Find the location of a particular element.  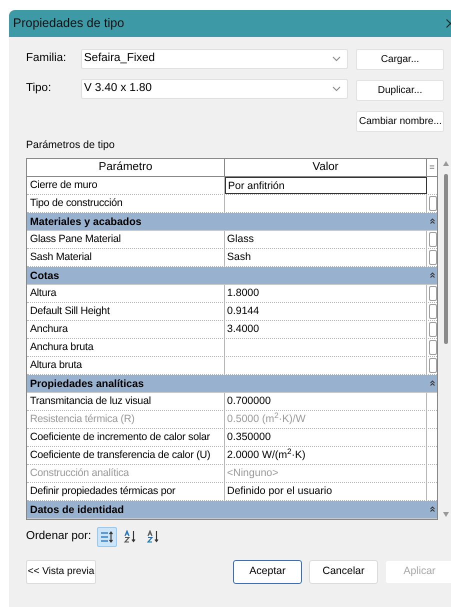

parameter-value: 2.0000 W/(m$^{2}$·K) is located at coordinates (326, 455).